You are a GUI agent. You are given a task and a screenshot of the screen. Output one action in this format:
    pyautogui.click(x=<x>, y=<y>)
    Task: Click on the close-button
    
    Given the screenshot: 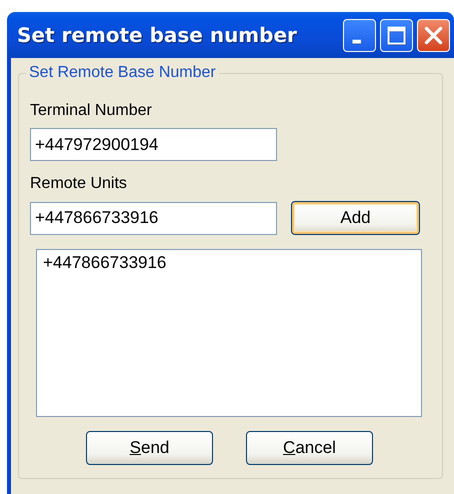 What is the action you would take?
    pyautogui.click(x=433, y=35)
    